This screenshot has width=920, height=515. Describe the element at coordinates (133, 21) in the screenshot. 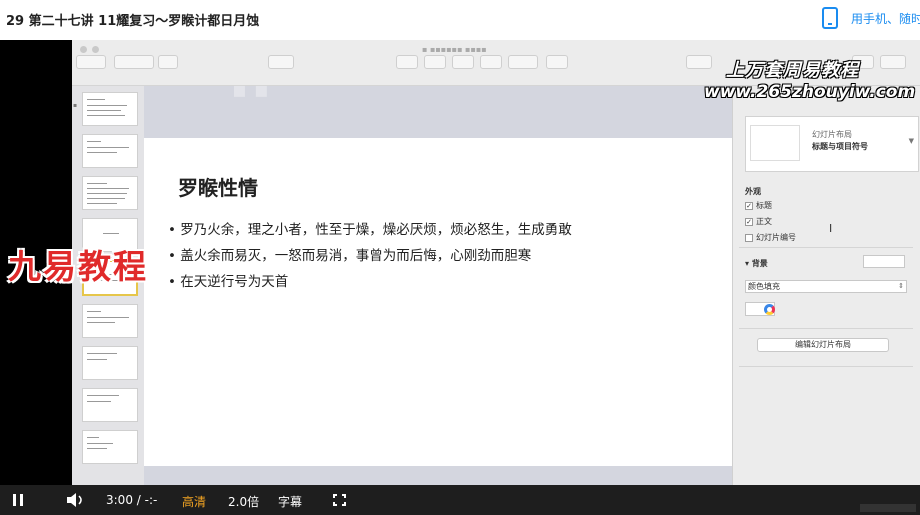

I see `lesson-title: 29 第二十七讲 11耀复习～罗睺计都日月蚀` at that location.